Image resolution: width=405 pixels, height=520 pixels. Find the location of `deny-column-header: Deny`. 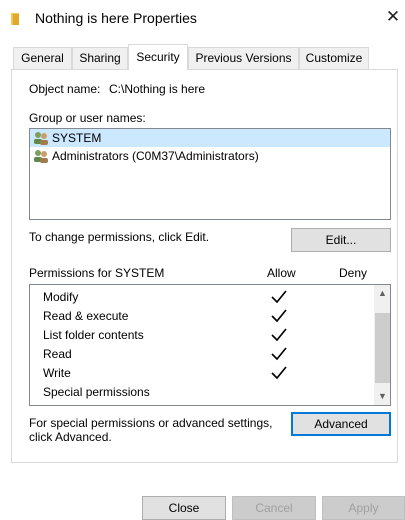

deny-column-header: Deny is located at coordinates (353, 273).